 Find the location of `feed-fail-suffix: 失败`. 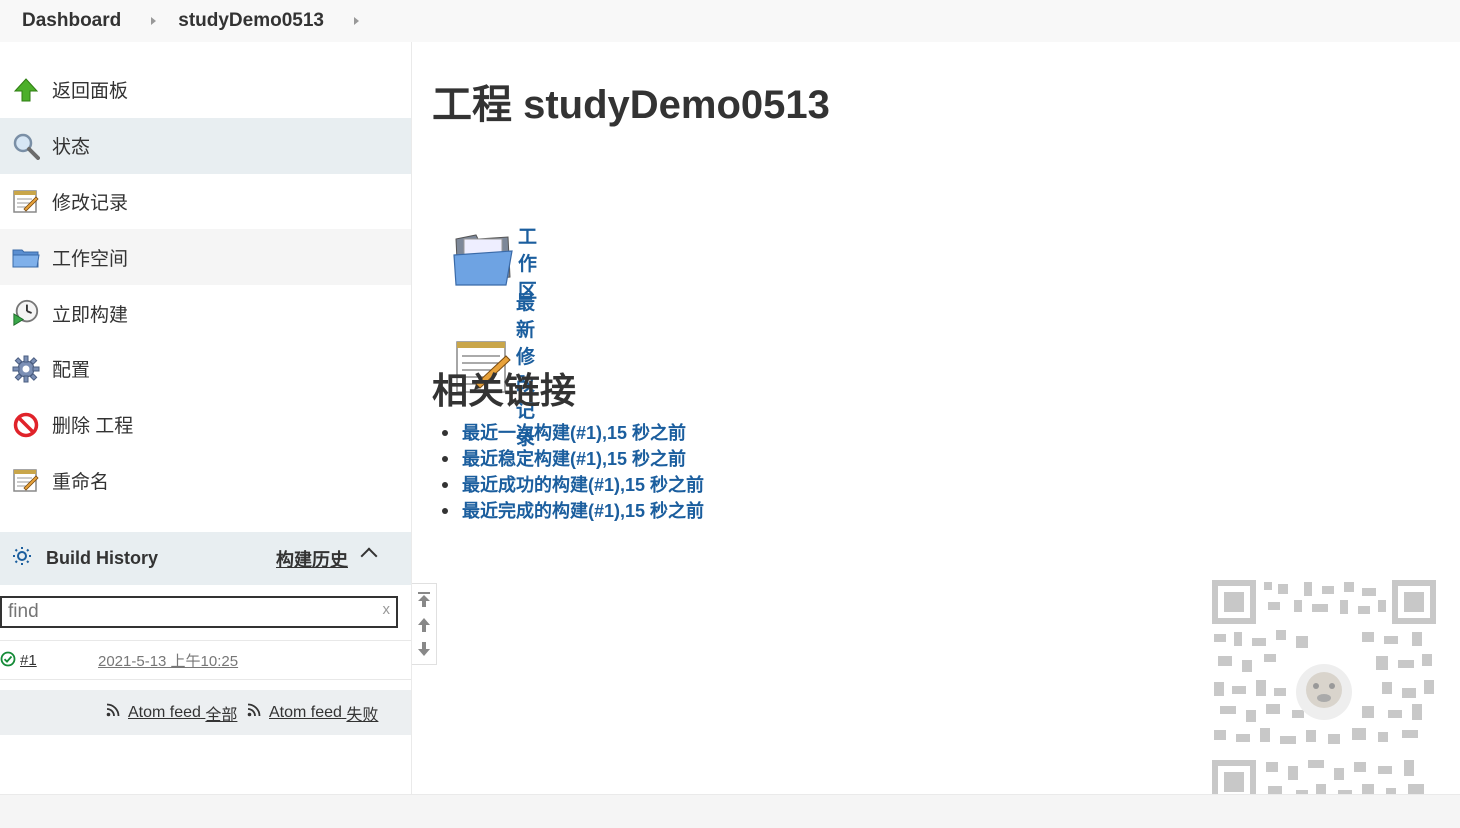

feed-fail-suffix: 失败 is located at coordinates (362, 715).